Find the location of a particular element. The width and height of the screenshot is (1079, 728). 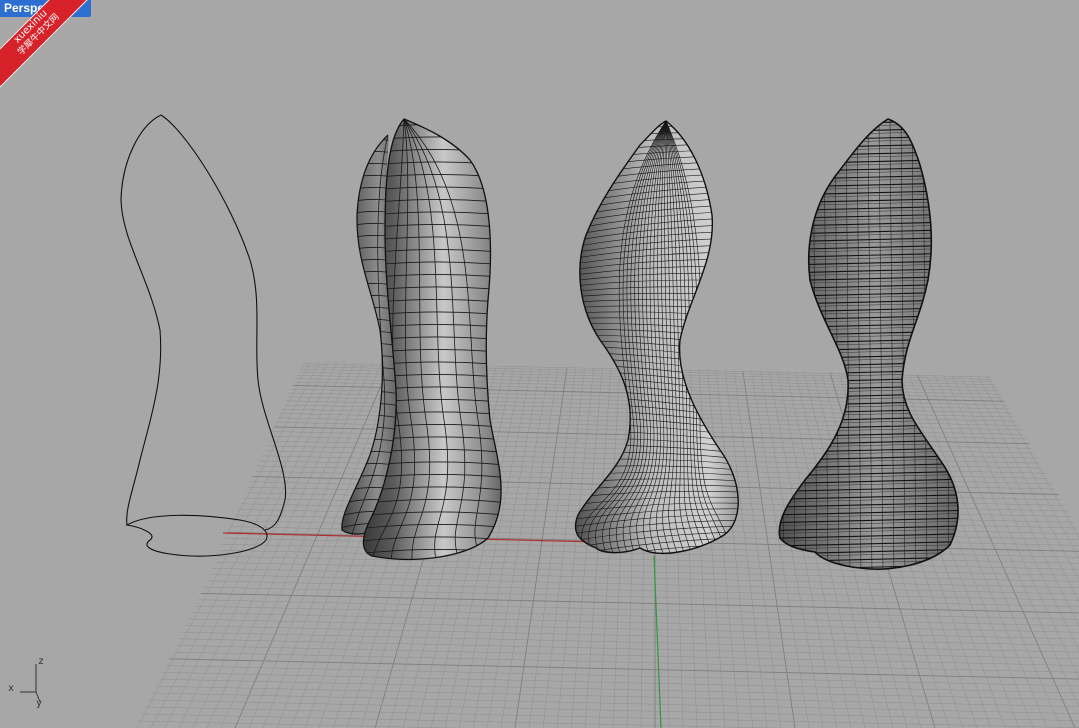

axis-y-label: y is located at coordinates (39, 703).